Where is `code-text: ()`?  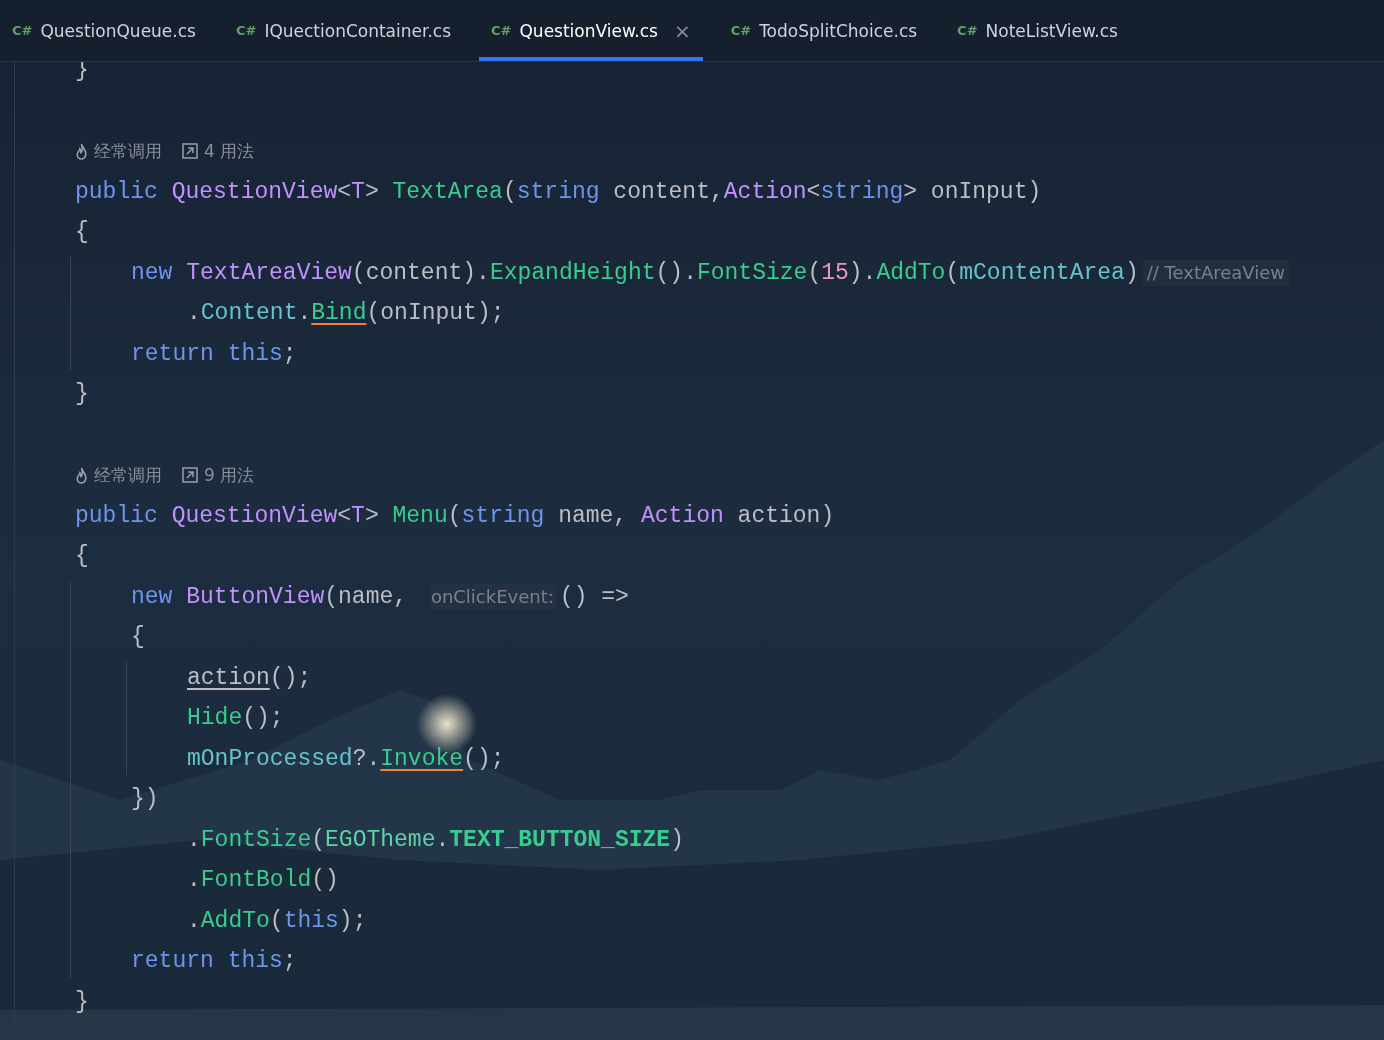
code-text: () is located at coordinates (325, 880).